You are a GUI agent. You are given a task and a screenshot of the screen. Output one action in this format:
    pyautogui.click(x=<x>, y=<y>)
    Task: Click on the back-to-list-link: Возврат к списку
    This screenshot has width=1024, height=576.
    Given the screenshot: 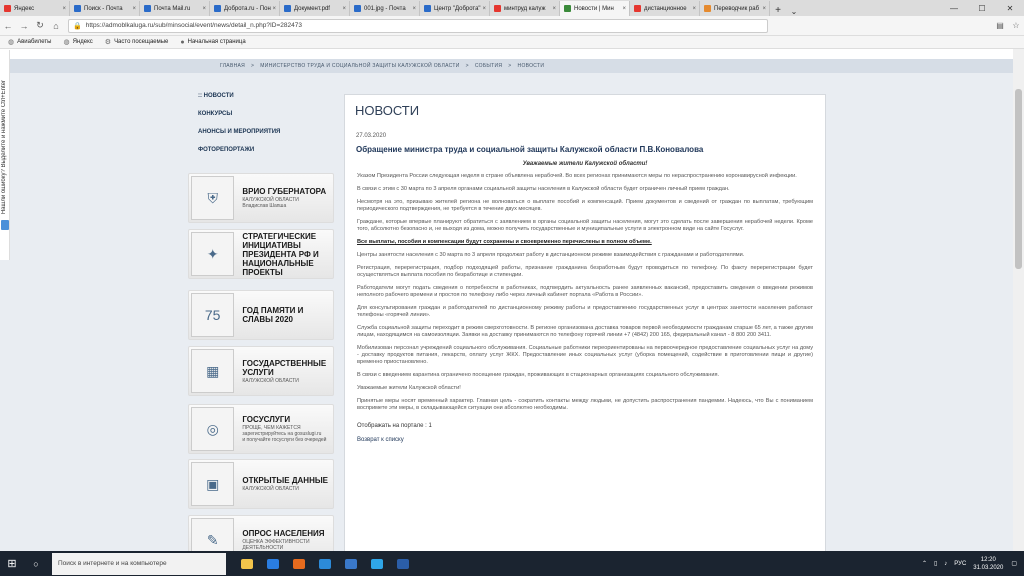 What is the action you would take?
    pyautogui.click(x=591, y=440)
    